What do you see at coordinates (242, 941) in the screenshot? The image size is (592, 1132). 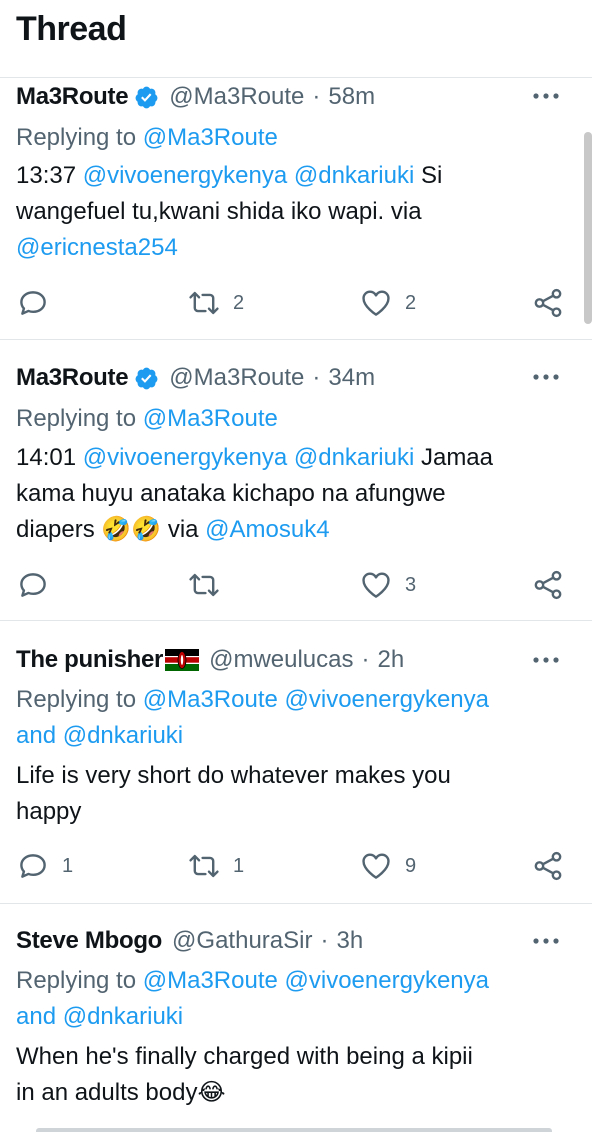 I see `author-handle: @GathuraSir` at bounding box center [242, 941].